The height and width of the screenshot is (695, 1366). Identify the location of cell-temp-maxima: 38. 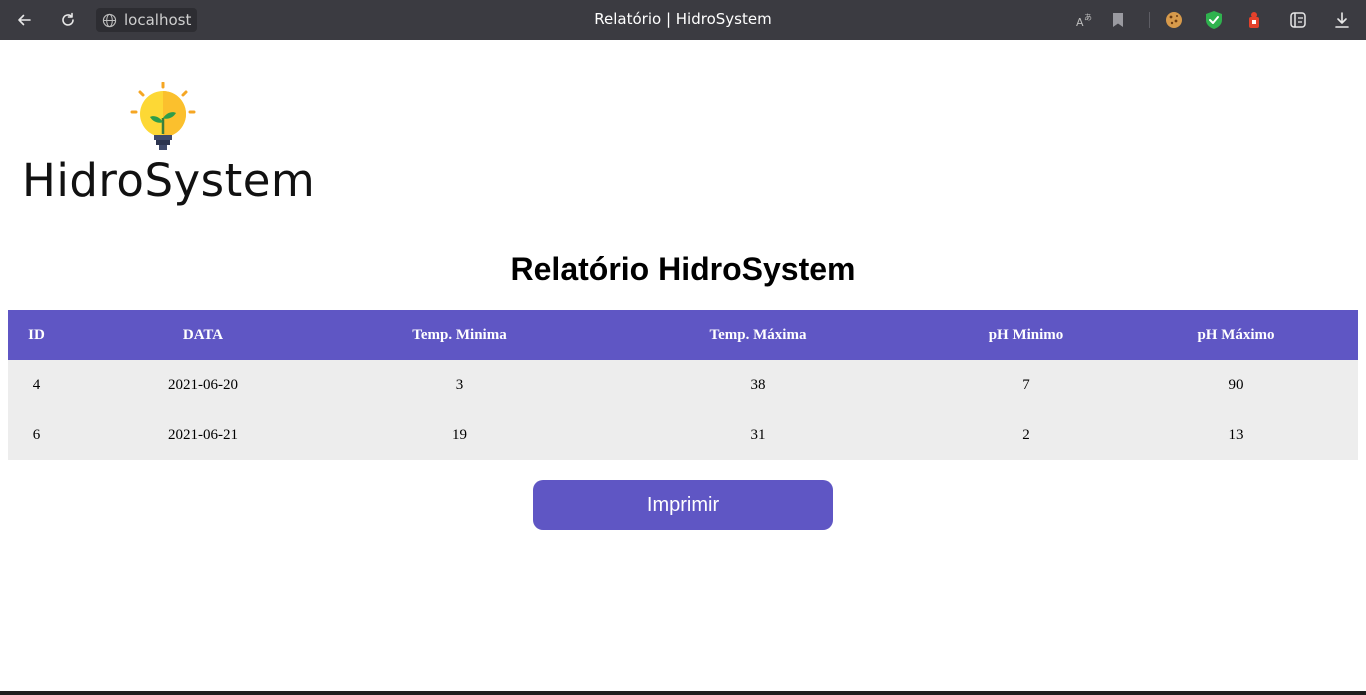
(758, 385).